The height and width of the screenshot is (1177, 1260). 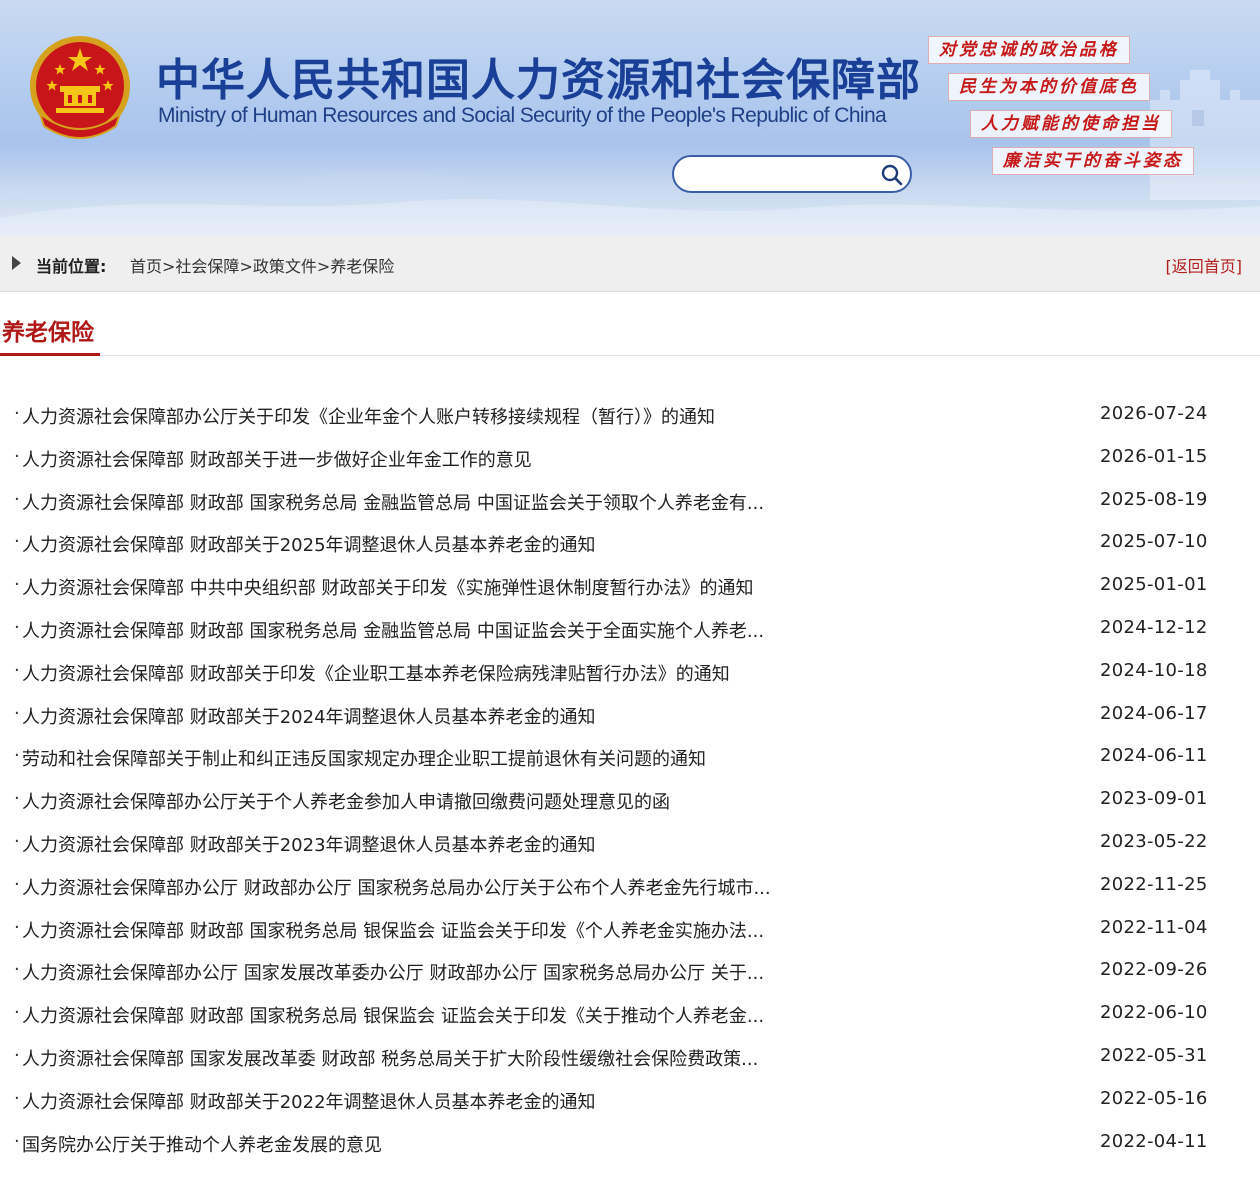 What do you see at coordinates (630, 1172) in the screenshot?
I see `cutoff-list-item` at bounding box center [630, 1172].